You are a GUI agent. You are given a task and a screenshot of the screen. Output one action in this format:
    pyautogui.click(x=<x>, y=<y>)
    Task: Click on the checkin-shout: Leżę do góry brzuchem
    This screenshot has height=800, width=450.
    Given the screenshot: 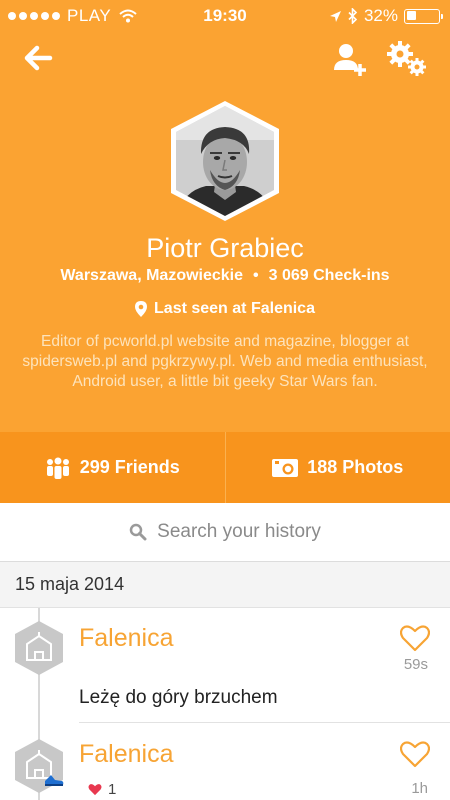 What is the action you would take?
    pyautogui.click(x=178, y=697)
    